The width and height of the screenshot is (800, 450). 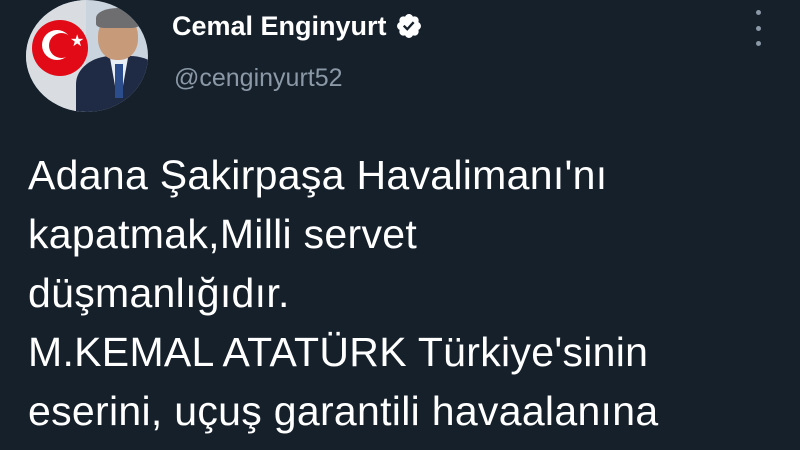 What do you see at coordinates (258, 78) in the screenshot?
I see `author-handle: @cenginyurt52` at bounding box center [258, 78].